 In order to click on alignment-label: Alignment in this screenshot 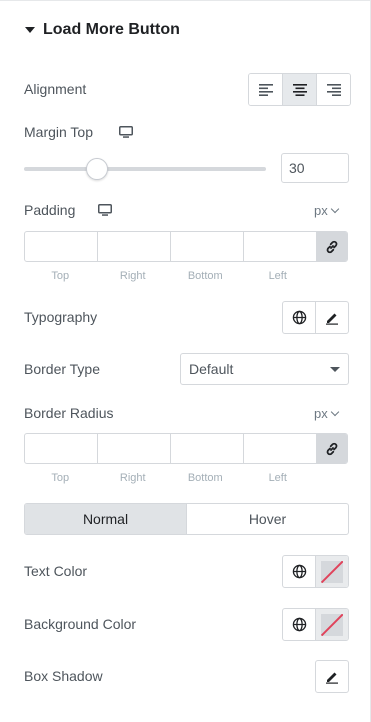, I will do `click(55, 89)`.